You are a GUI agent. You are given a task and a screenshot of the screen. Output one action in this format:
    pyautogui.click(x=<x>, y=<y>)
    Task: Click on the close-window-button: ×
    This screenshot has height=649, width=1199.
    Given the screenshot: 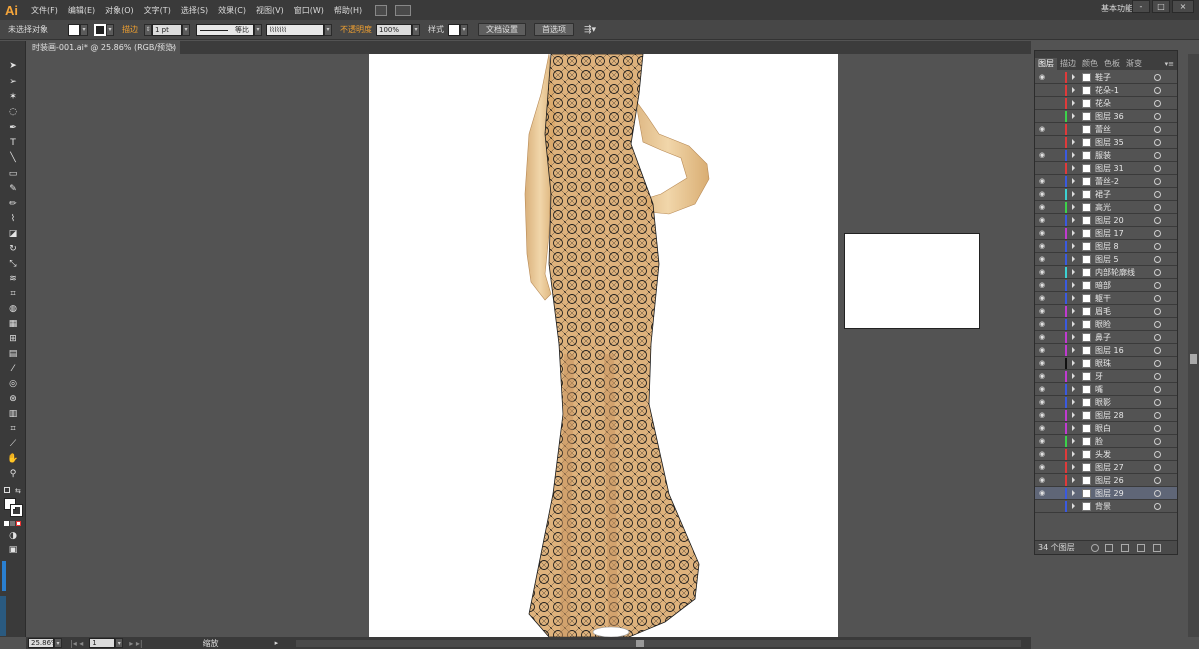 What is the action you would take?
    pyautogui.click(x=1183, y=6)
    